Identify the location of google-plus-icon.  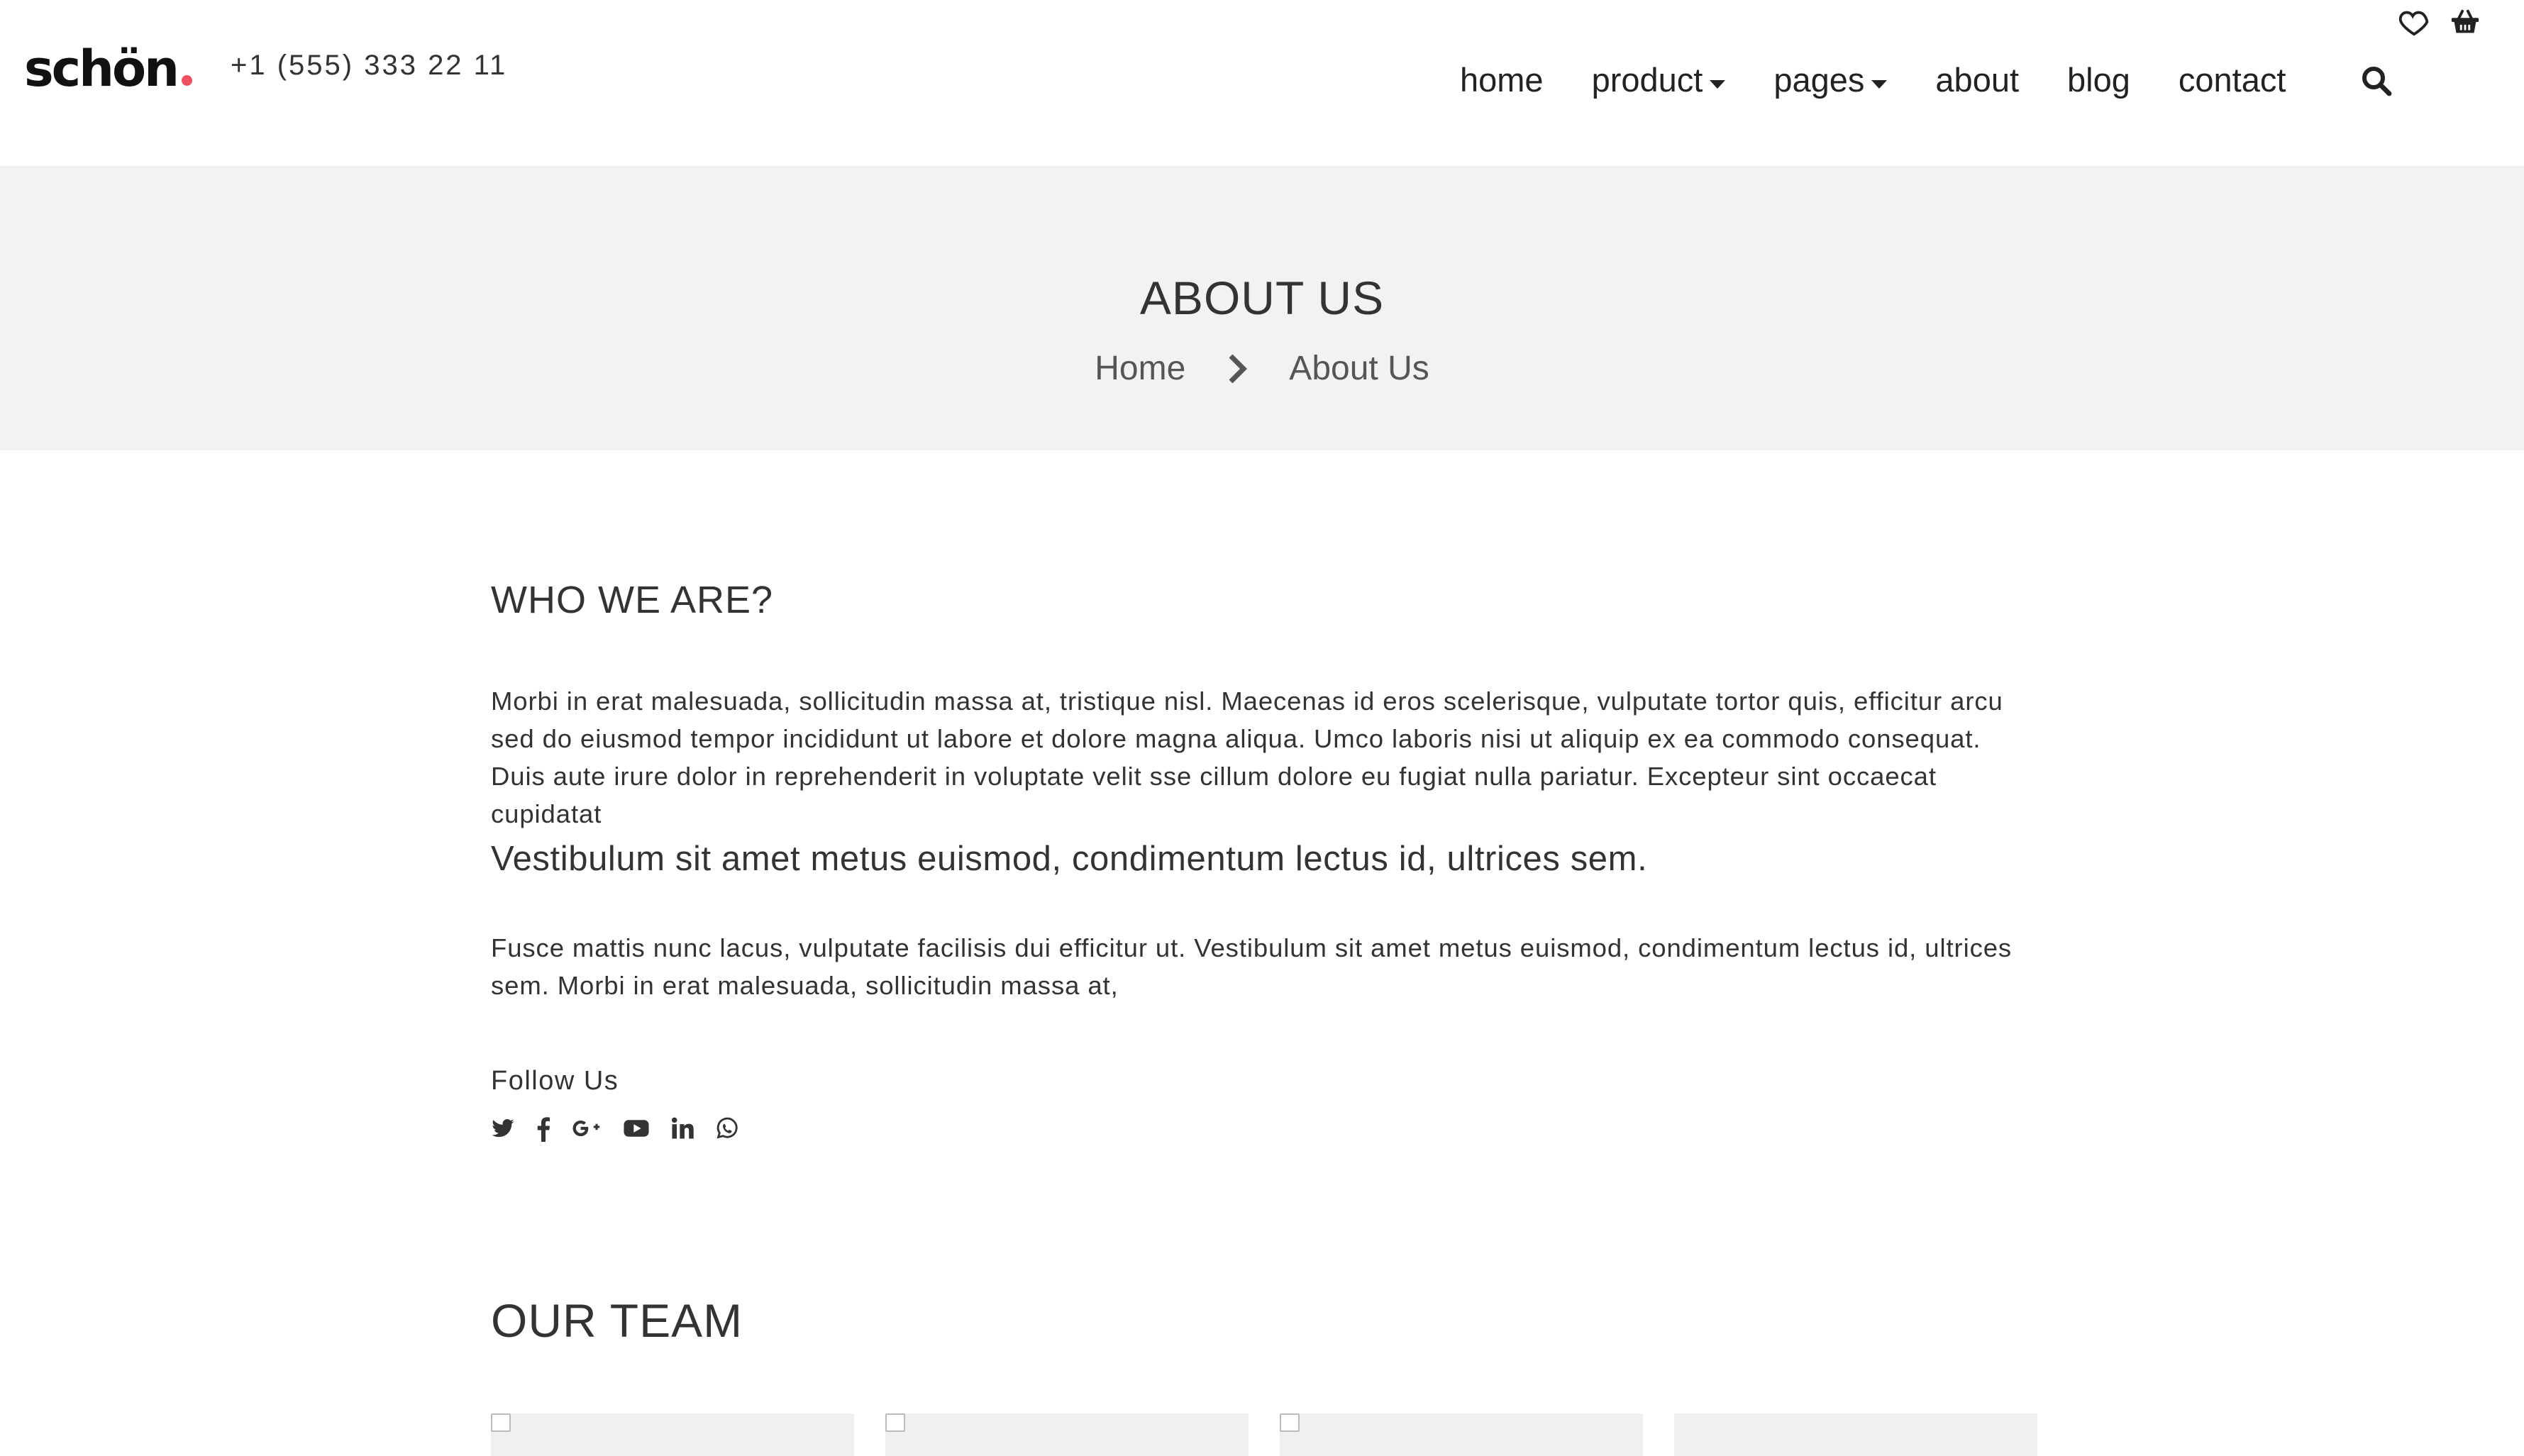
(587, 1130).